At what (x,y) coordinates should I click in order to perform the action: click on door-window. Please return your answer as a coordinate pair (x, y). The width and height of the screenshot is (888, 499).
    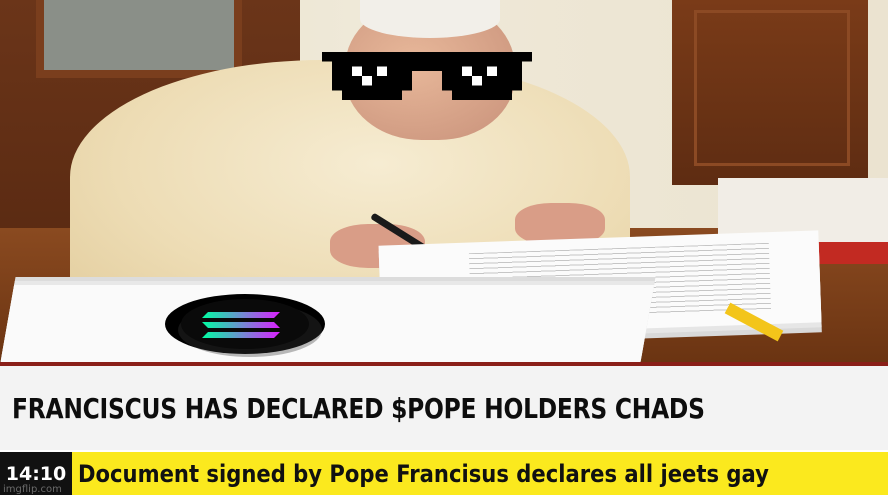
    Looking at the image, I should click on (139, 39).